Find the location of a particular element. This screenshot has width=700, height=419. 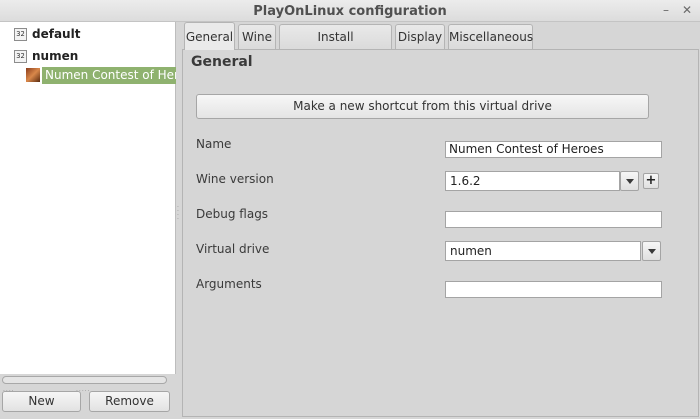

tree-node-numen: 32 numen is located at coordinates (46, 56).